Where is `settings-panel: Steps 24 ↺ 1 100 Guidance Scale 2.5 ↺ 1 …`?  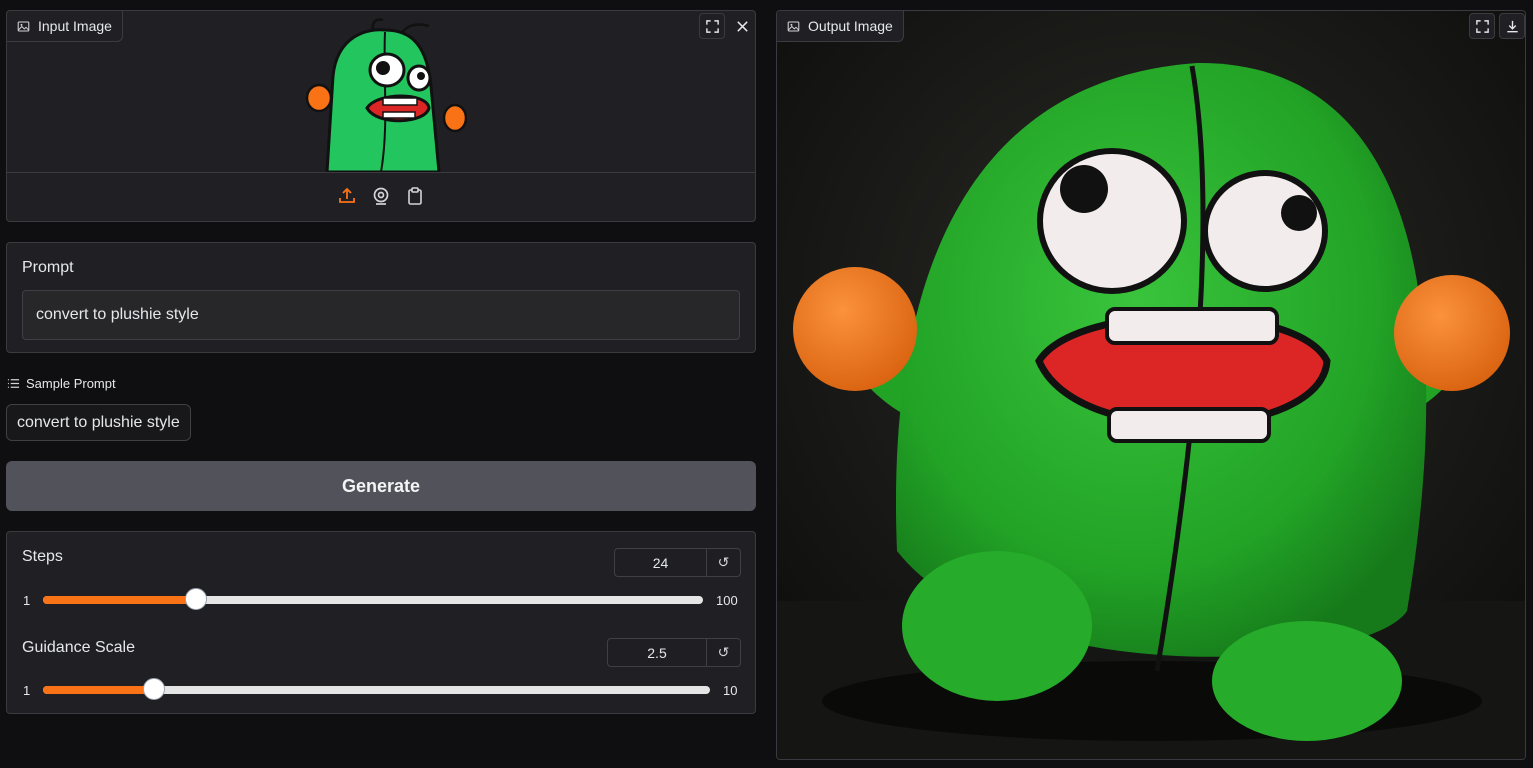
settings-panel: Steps 24 ↺ 1 100 Guidance Scale 2.5 ↺ 1 … is located at coordinates (381, 622).